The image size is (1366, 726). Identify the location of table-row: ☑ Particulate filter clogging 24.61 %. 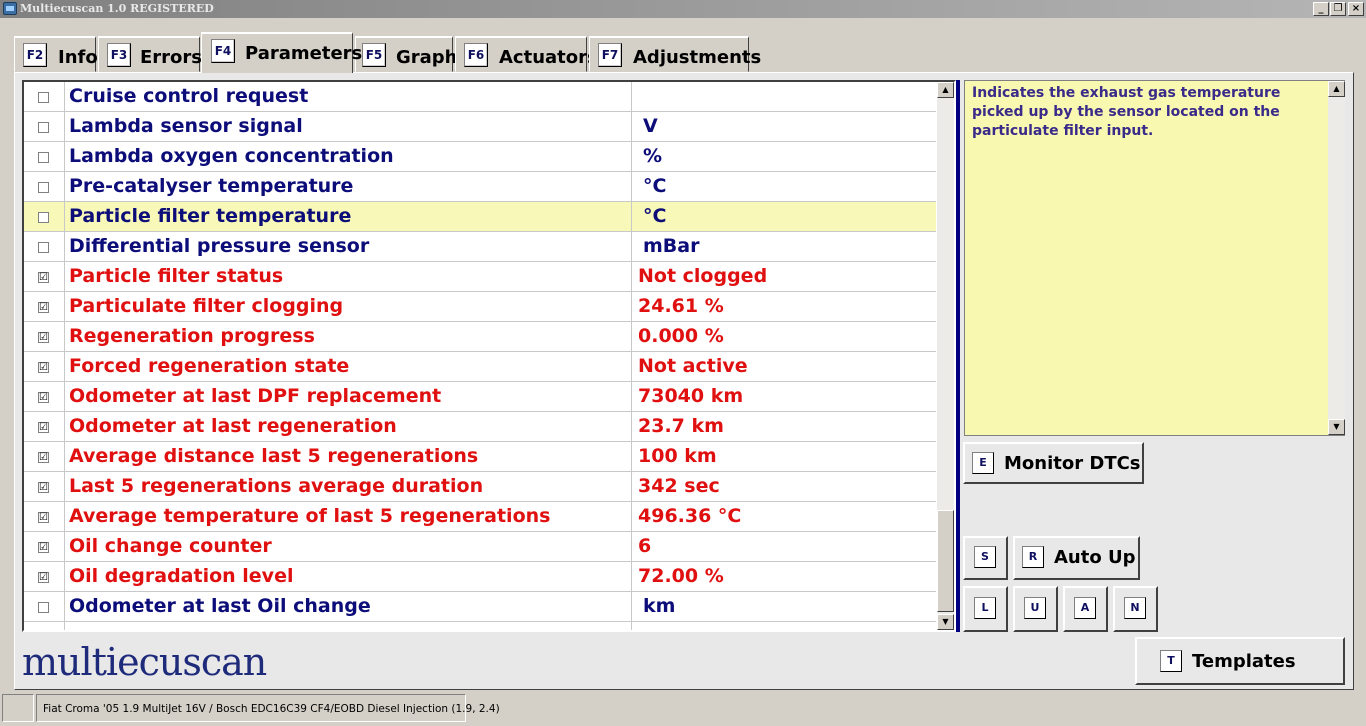
(480, 307).